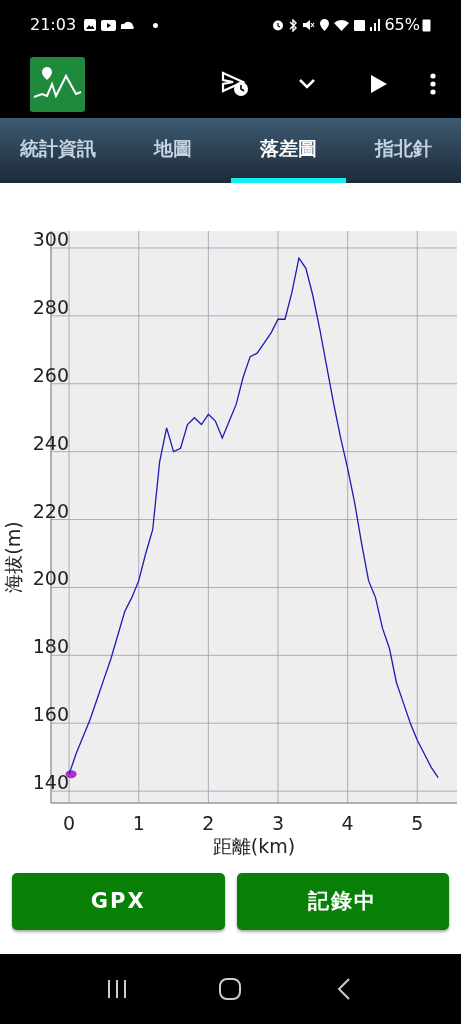 This screenshot has width=461, height=1024. What do you see at coordinates (50, 306) in the screenshot?
I see `y-tick-label: 280` at bounding box center [50, 306].